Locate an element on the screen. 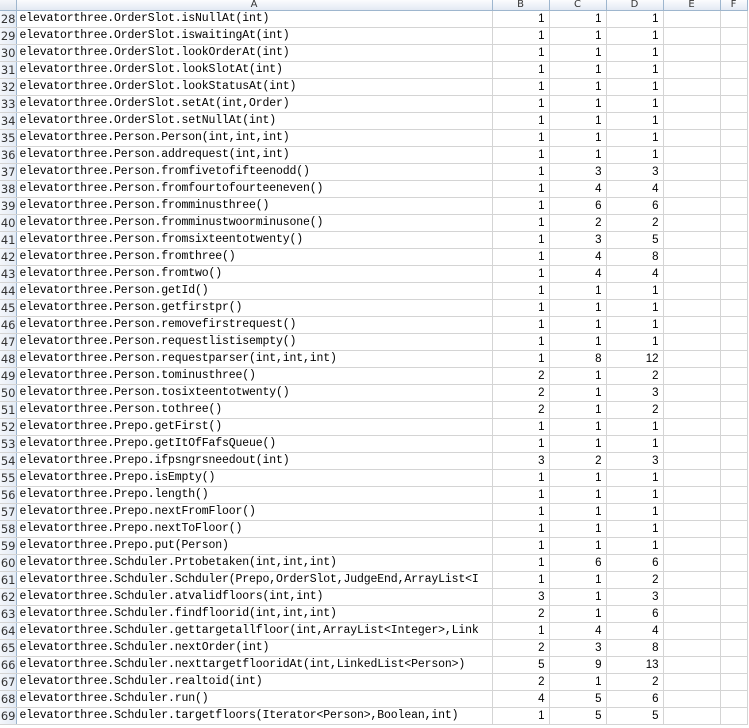 The width and height of the screenshot is (749, 728). cell-d: 3 is located at coordinates (635, 393).